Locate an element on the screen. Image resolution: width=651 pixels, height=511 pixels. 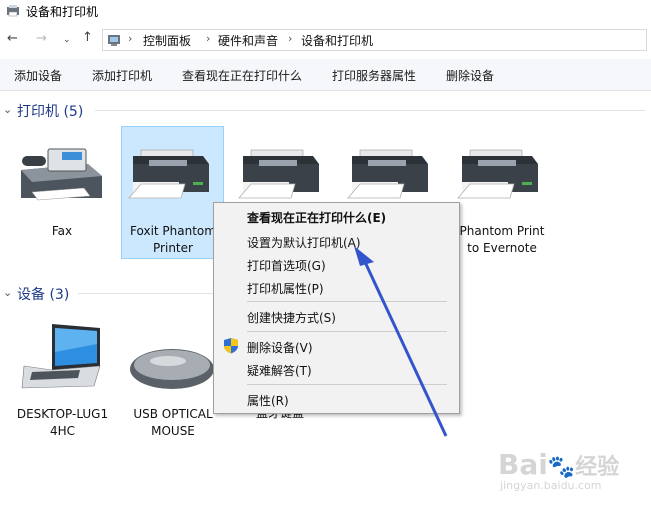
annotation-arrow is located at coordinates (401, 341).